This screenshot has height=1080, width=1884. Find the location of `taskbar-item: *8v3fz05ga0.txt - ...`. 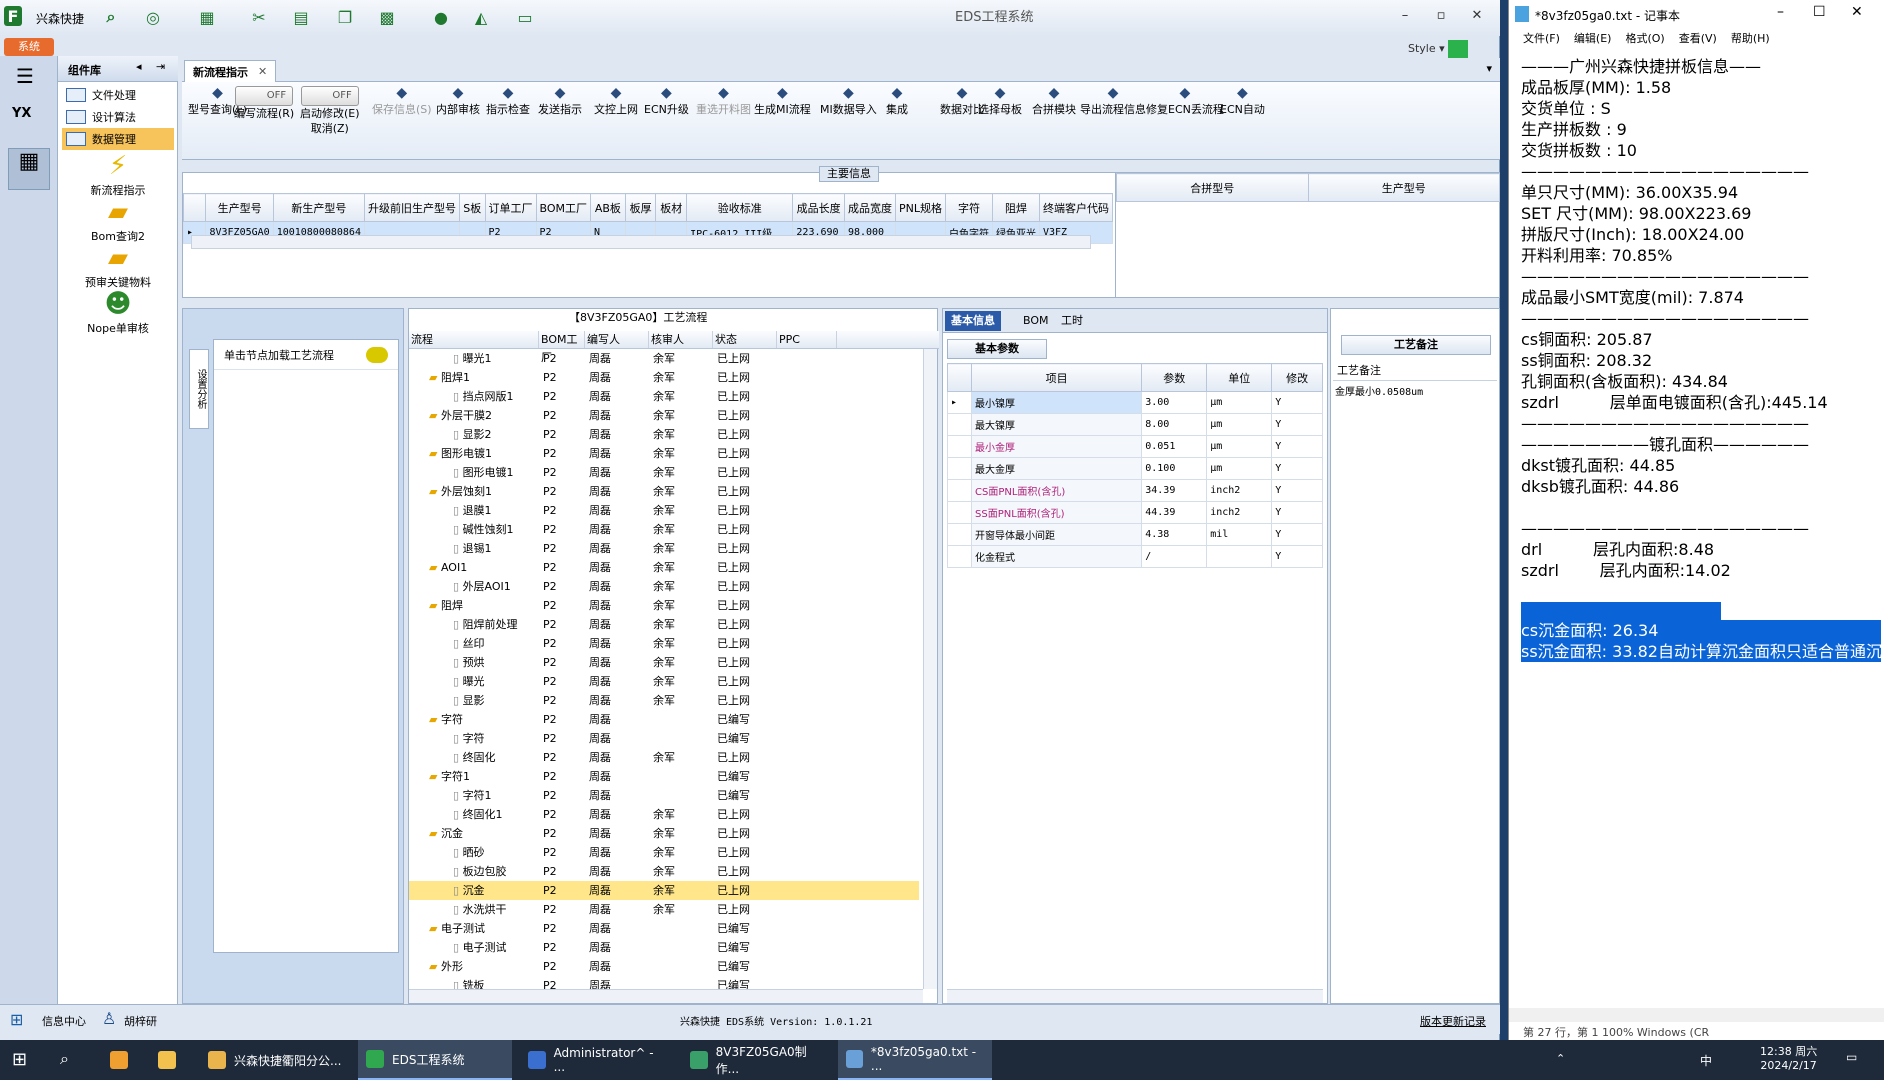

taskbar-item: *8v3fz05ga0.txt - ... is located at coordinates (915, 1060).